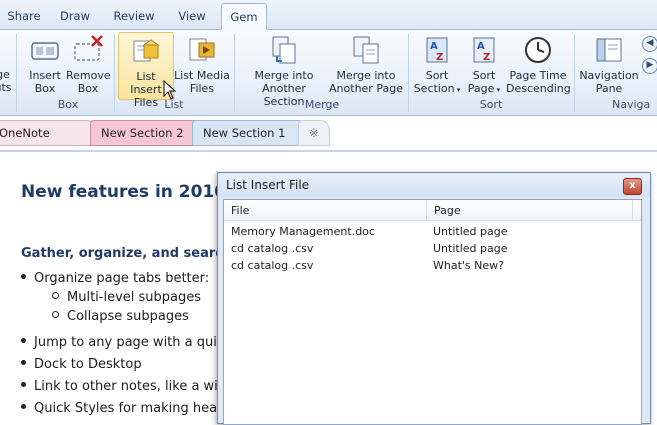  I want to click on insert-box-label-2: Box, so click(45, 88).